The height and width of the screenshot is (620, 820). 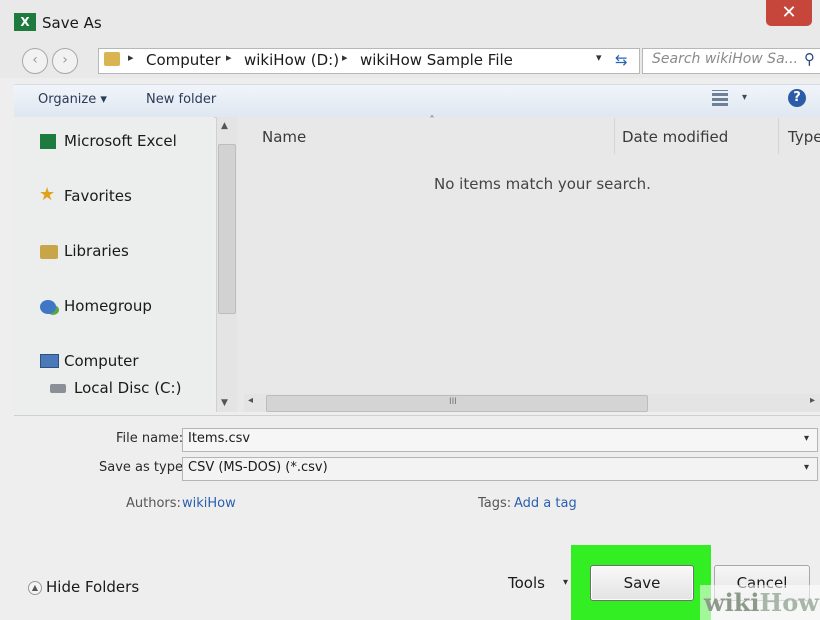 I want to click on hide-folders-button: Hide Folders, so click(x=92, y=587).